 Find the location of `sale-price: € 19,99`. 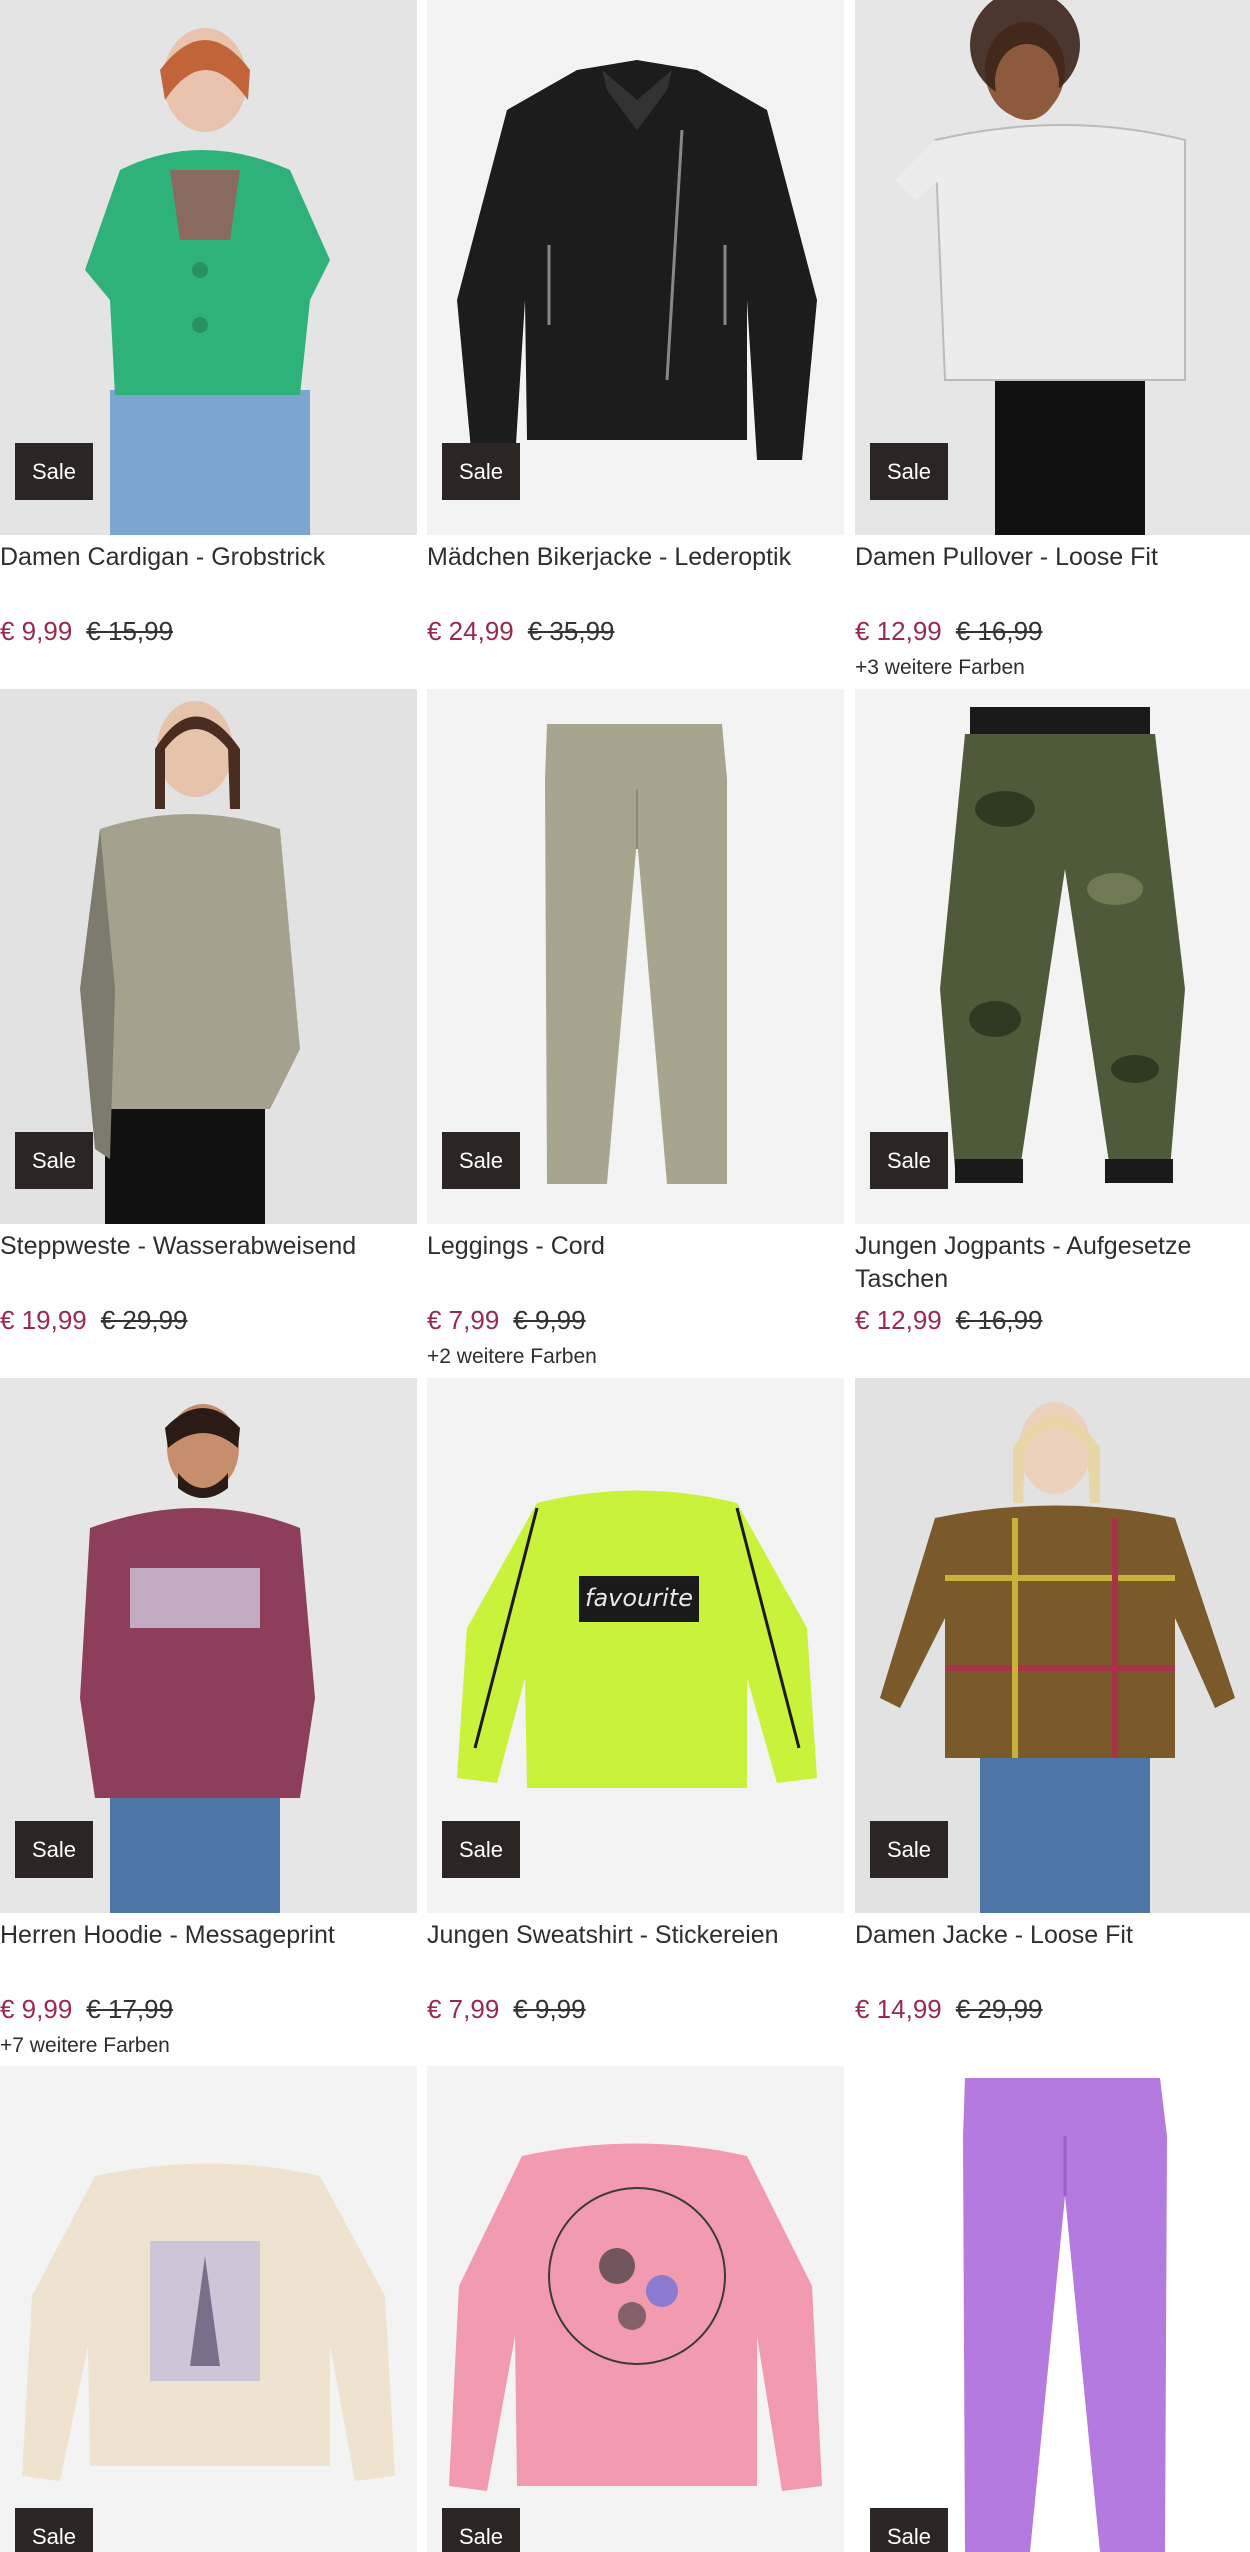

sale-price: € 19,99 is located at coordinates (43, 1320).